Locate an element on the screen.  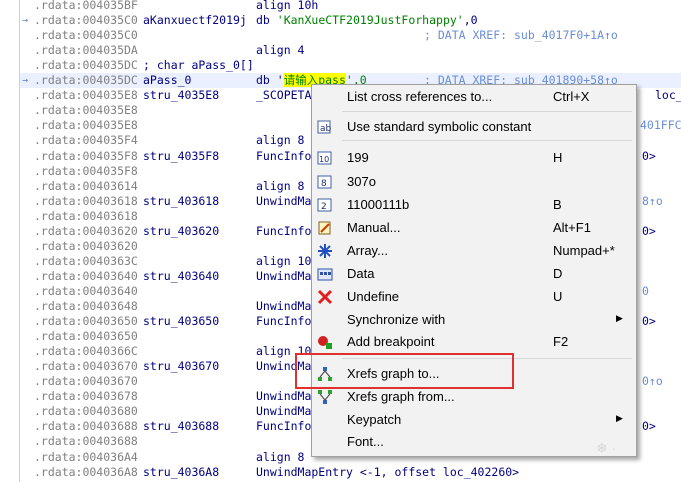
menu-item-octal: 8 307o is located at coordinates (474, 182).